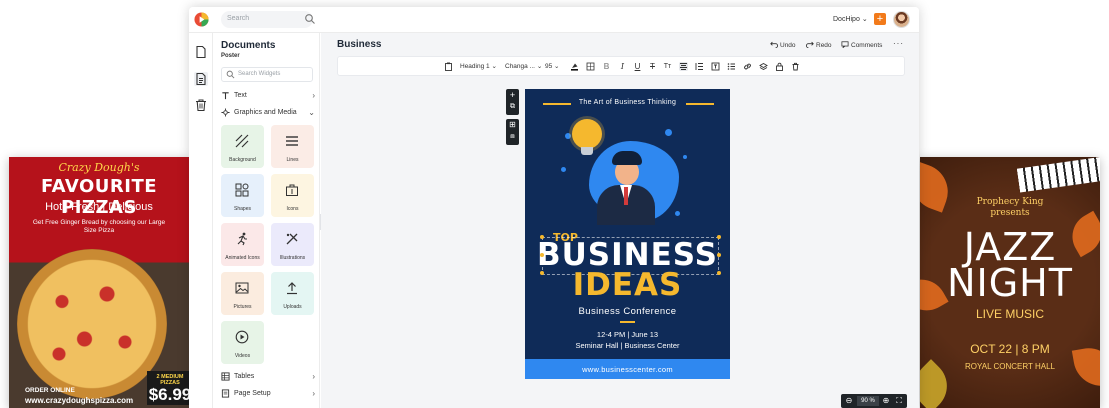 The image size is (1109, 408). I want to click on tile-videos: Videos, so click(242, 342).